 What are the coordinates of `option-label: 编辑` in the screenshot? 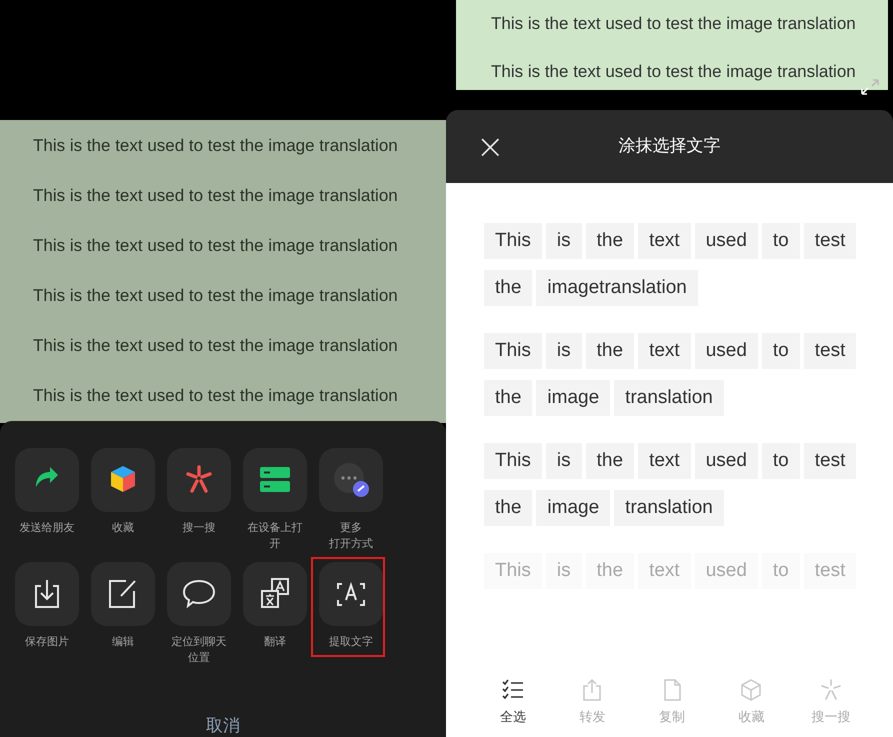 It's located at (123, 642).